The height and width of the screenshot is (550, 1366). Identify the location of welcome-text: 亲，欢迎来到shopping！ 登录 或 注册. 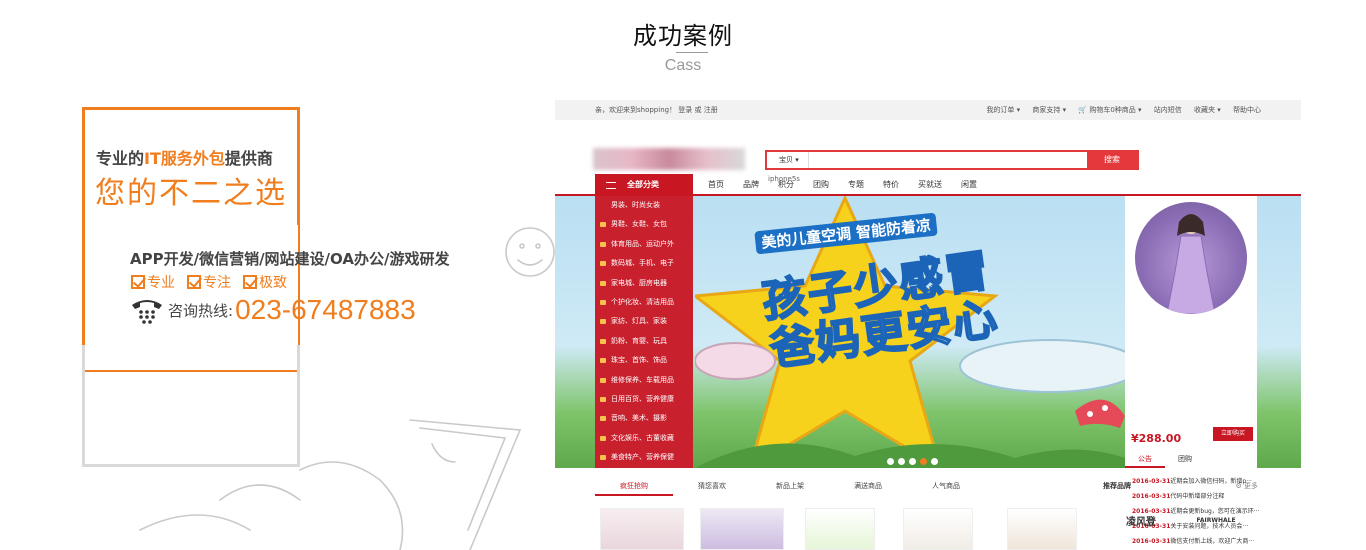
(656, 110).